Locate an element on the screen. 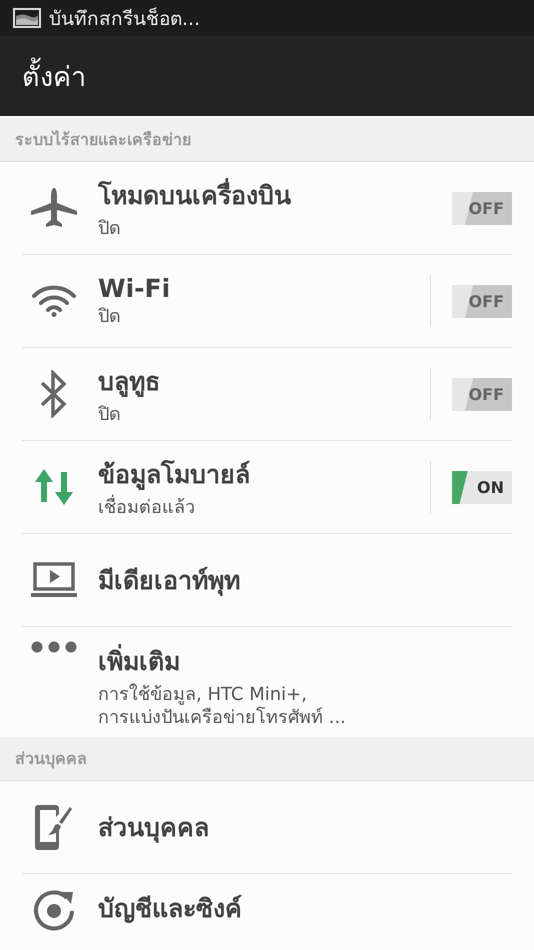  item-title: เพิ่มเติม is located at coordinates (305, 661).